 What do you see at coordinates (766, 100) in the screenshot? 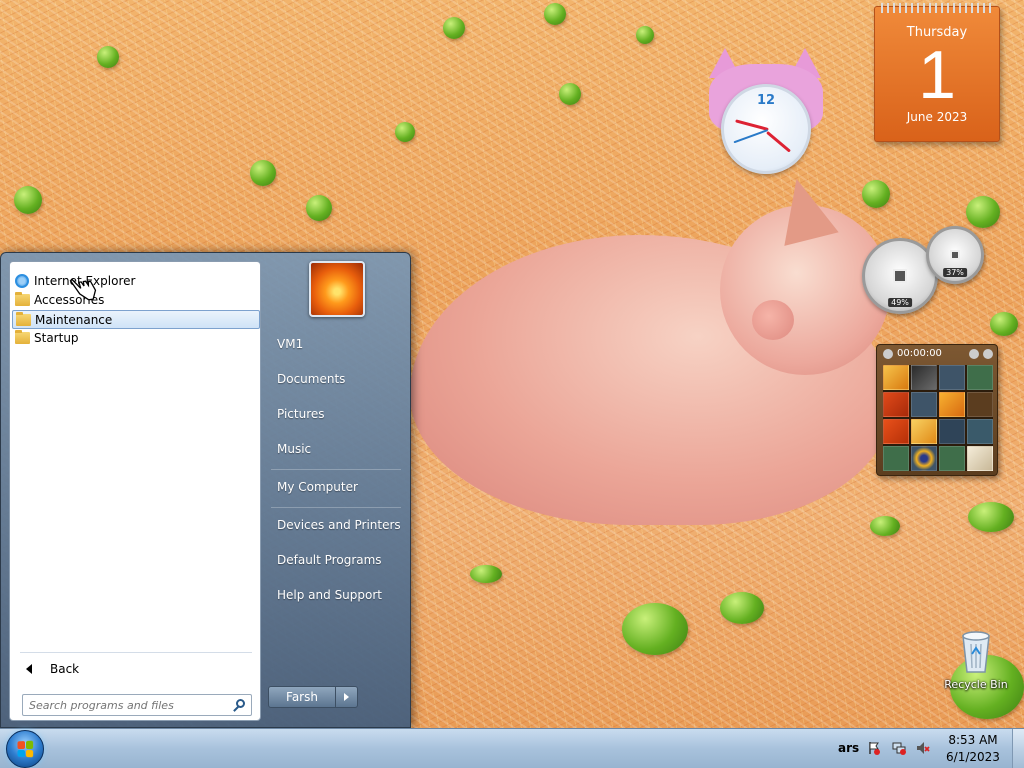
I see `clock-twelve-label: 12` at bounding box center [766, 100].